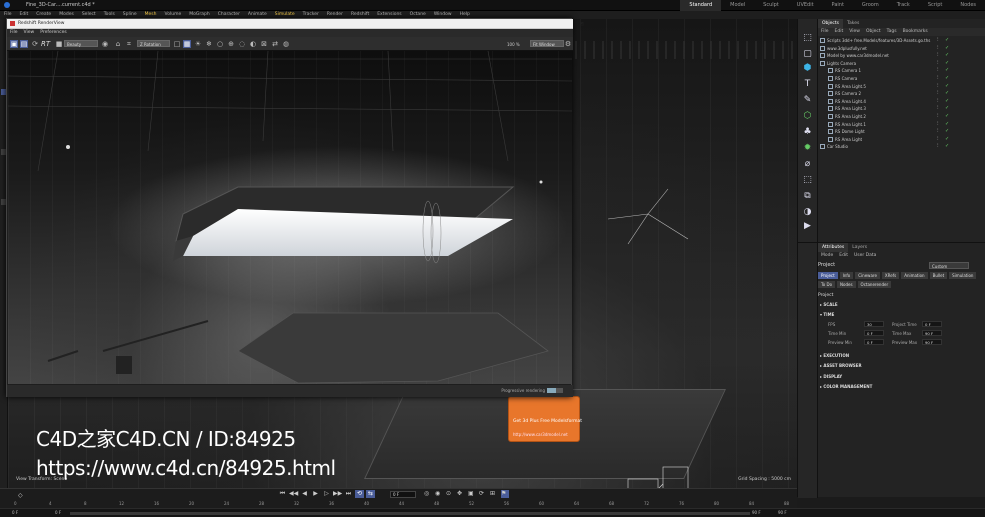 The width and height of the screenshot is (985, 517). What do you see at coordinates (209, 44) in the screenshot?
I see `snow-icon: ❄` at bounding box center [209, 44].